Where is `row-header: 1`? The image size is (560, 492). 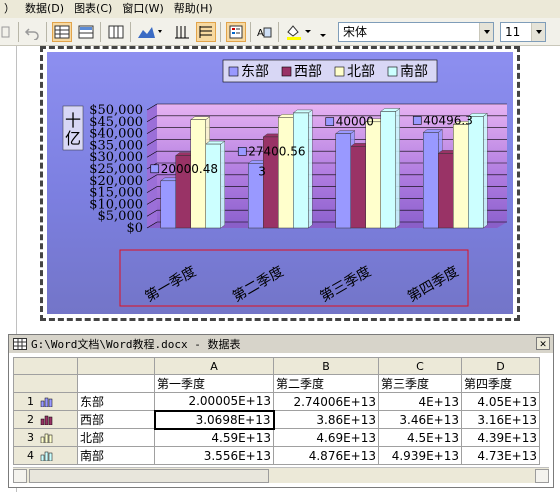
row-header: 1 is located at coordinates (45, 401).